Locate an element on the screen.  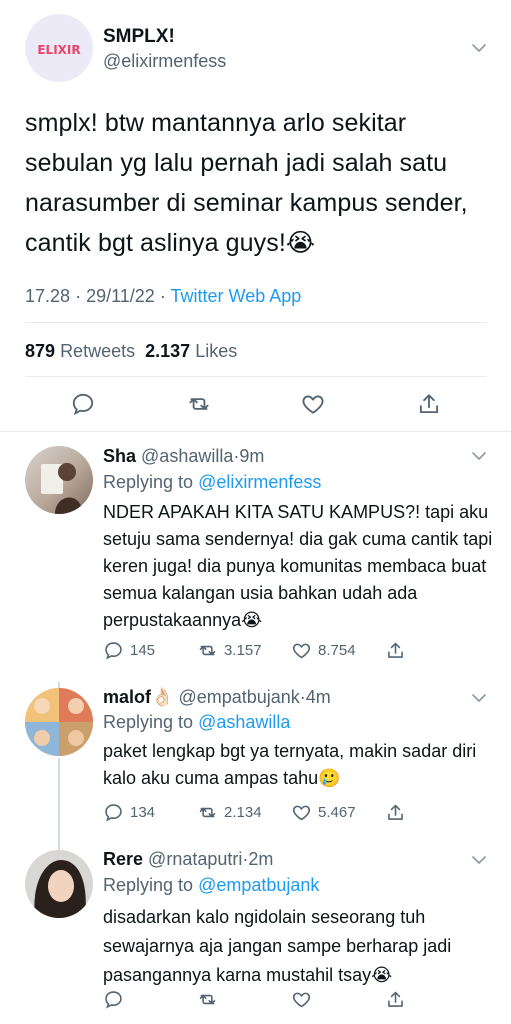
user-handle: @empatbujank is located at coordinates (238, 697).